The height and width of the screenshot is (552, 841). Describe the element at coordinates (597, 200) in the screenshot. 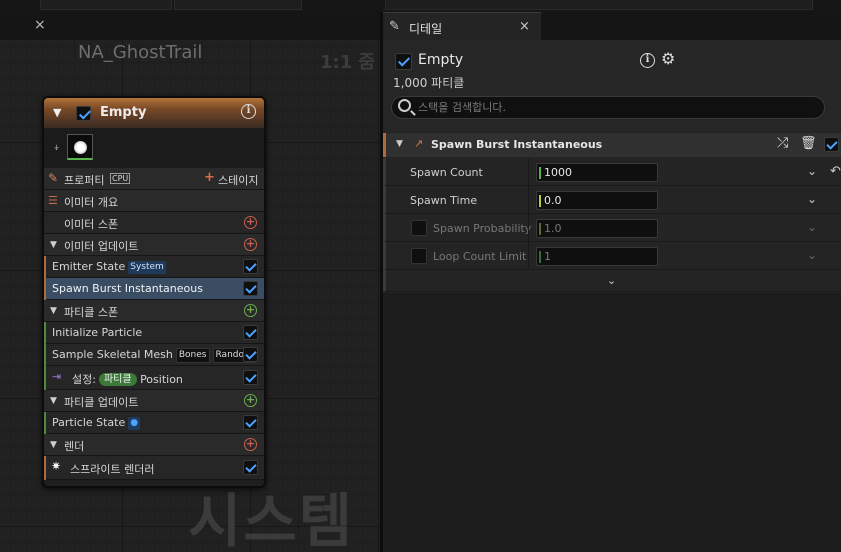

I see `spawn-time-field: 0.0` at that location.